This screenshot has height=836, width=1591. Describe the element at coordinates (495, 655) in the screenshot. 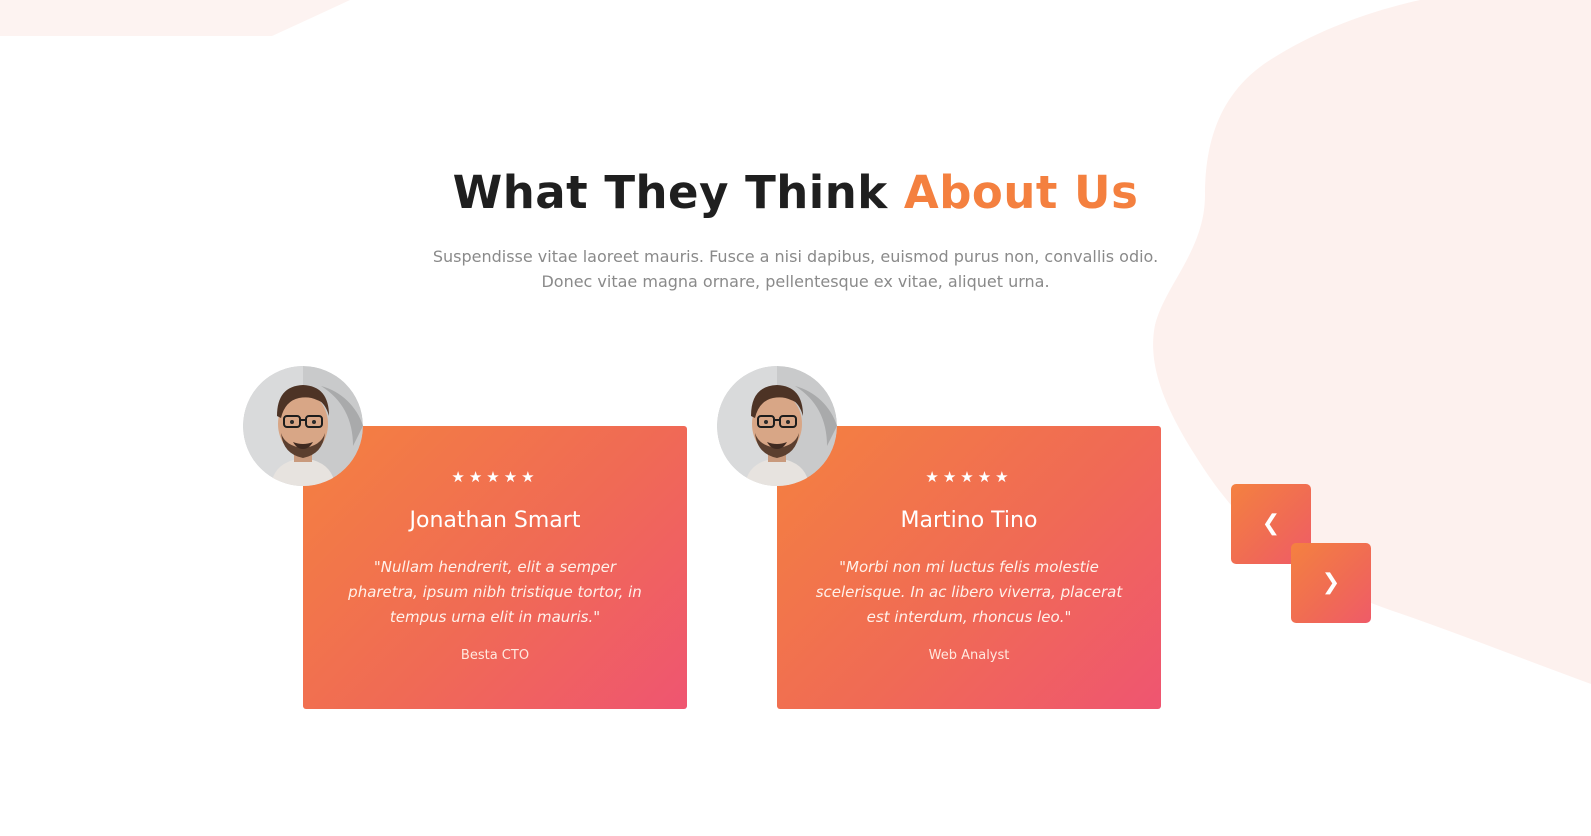

I see `testimonial-role: Besta CTO` at that location.